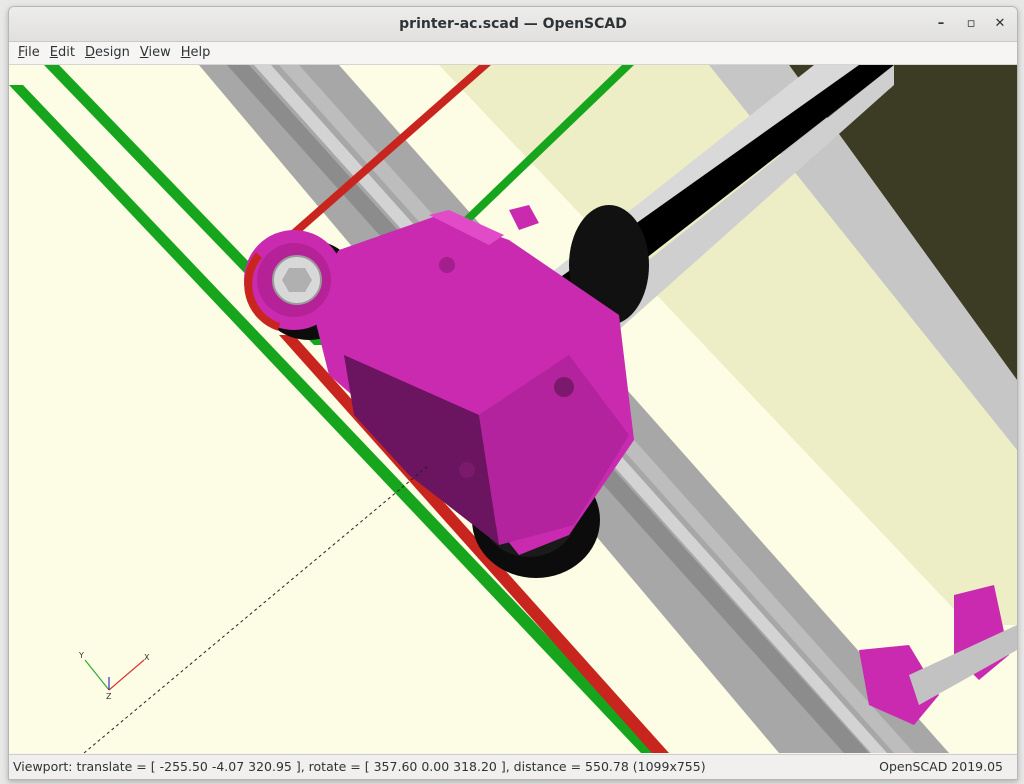 Image resolution: width=1024 pixels, height=784 pixels. Describe the element at coordinates (513, 53) in the screenshot. I see `menu-bar: File Edit Design View Help` at that location.